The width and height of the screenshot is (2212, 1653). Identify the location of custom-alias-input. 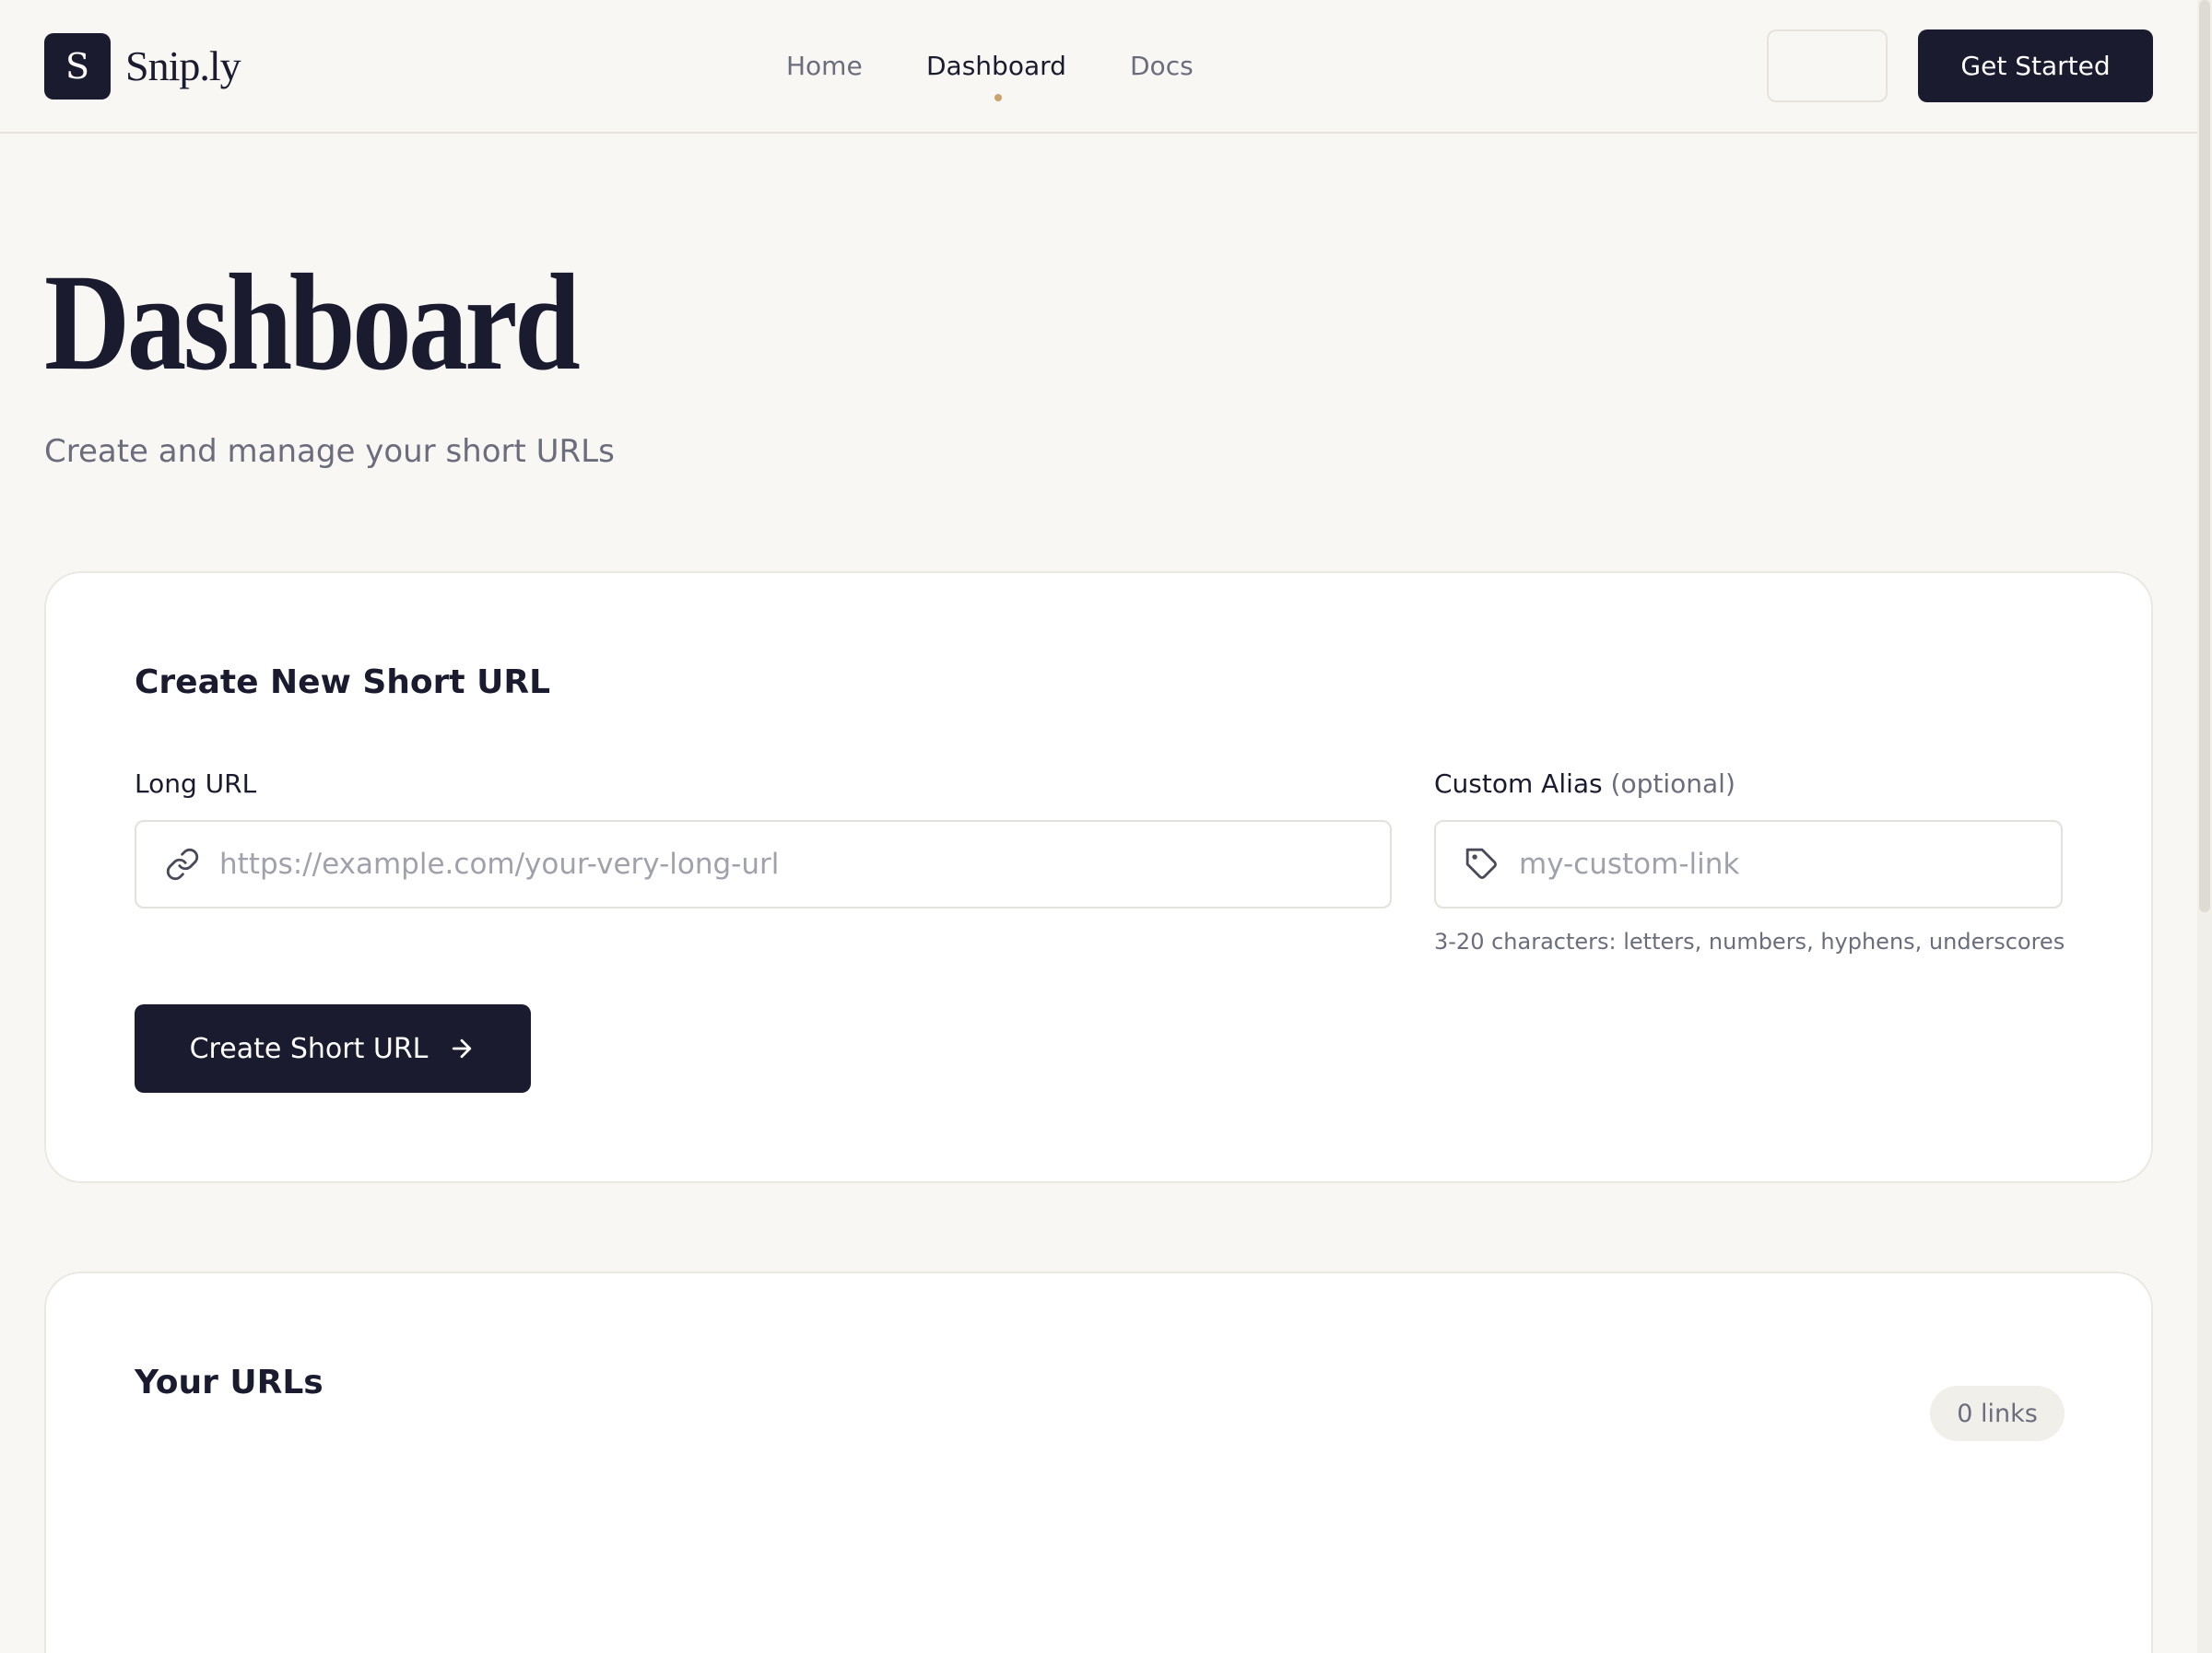
(1790, 864).